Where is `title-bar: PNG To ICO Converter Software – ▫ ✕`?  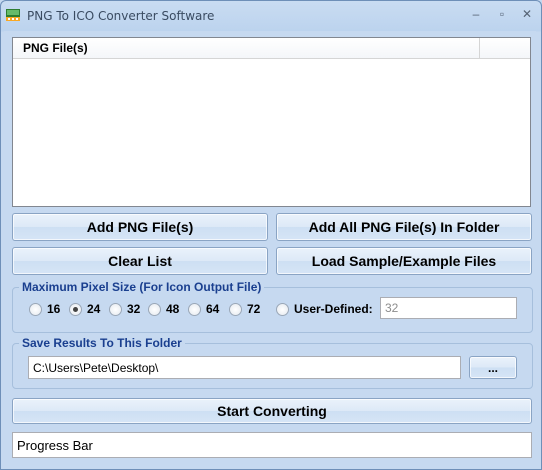 title-bar: PNG To ICO Converter Software – ▫ ✕ is located at coordinates (271, 16).